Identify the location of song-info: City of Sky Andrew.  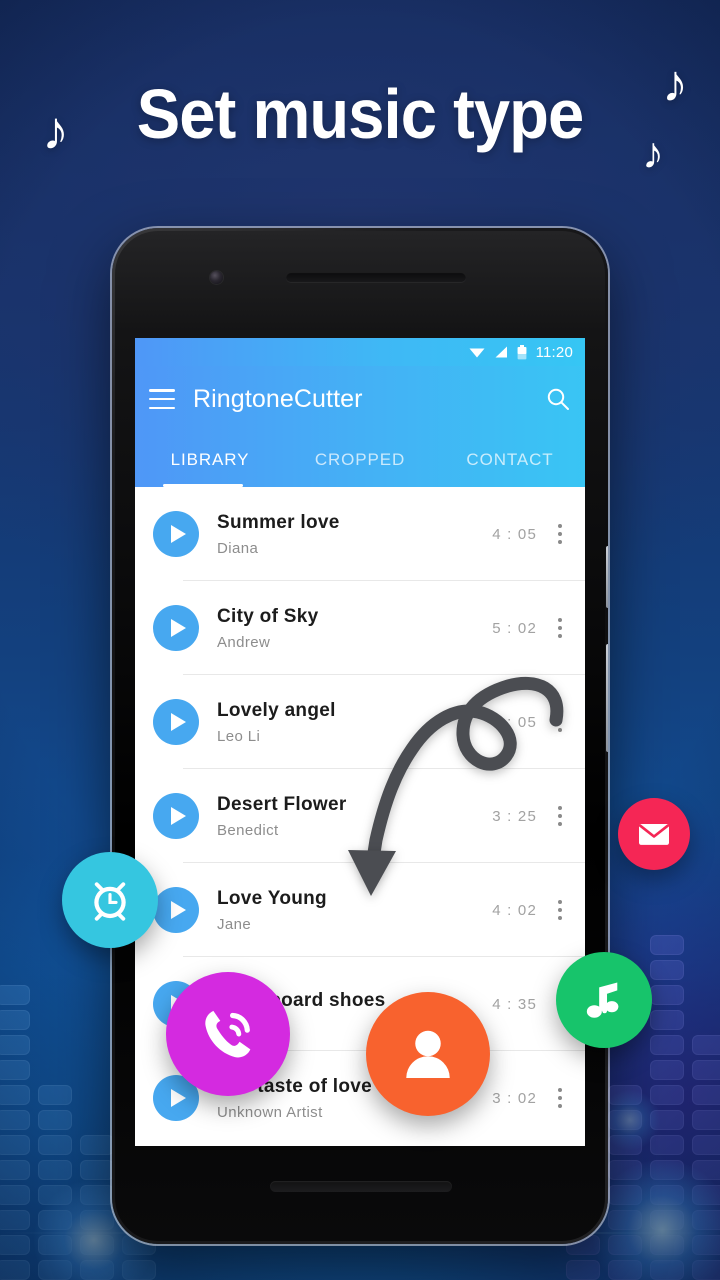
(354, 628).